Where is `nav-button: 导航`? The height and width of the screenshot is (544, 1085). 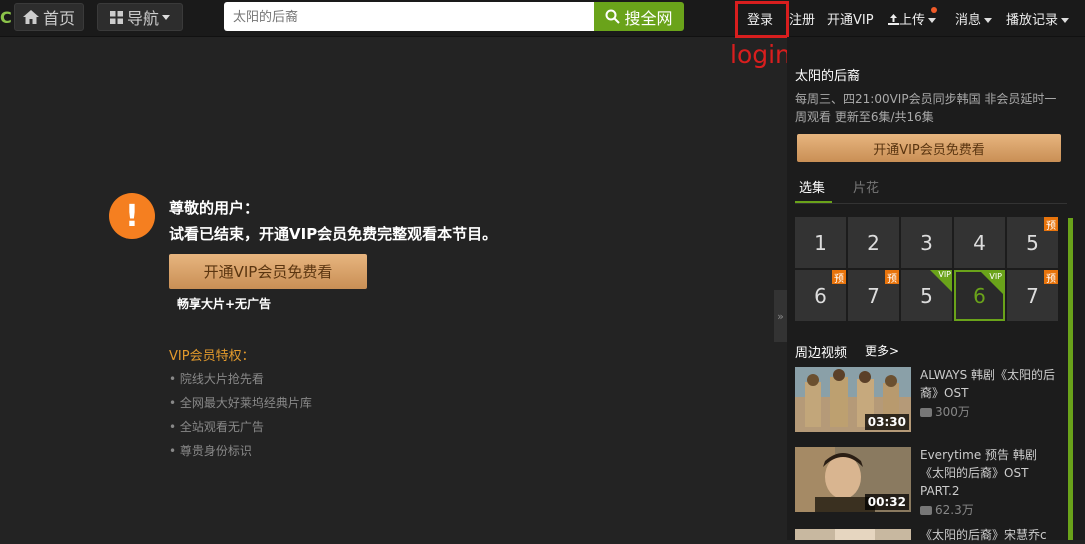
nav-button: 导航 is located at coordinates (140, 17).